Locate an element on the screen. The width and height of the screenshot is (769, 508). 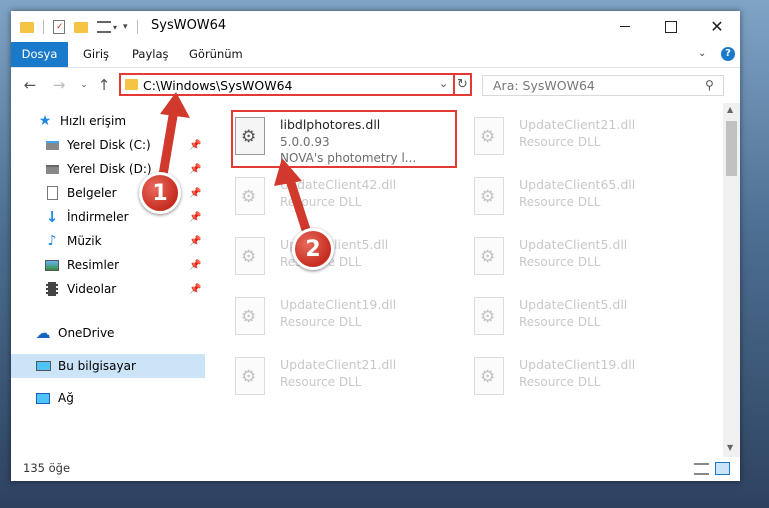
chevron-down-icon: ▾ is located at coordinates (115, 27).